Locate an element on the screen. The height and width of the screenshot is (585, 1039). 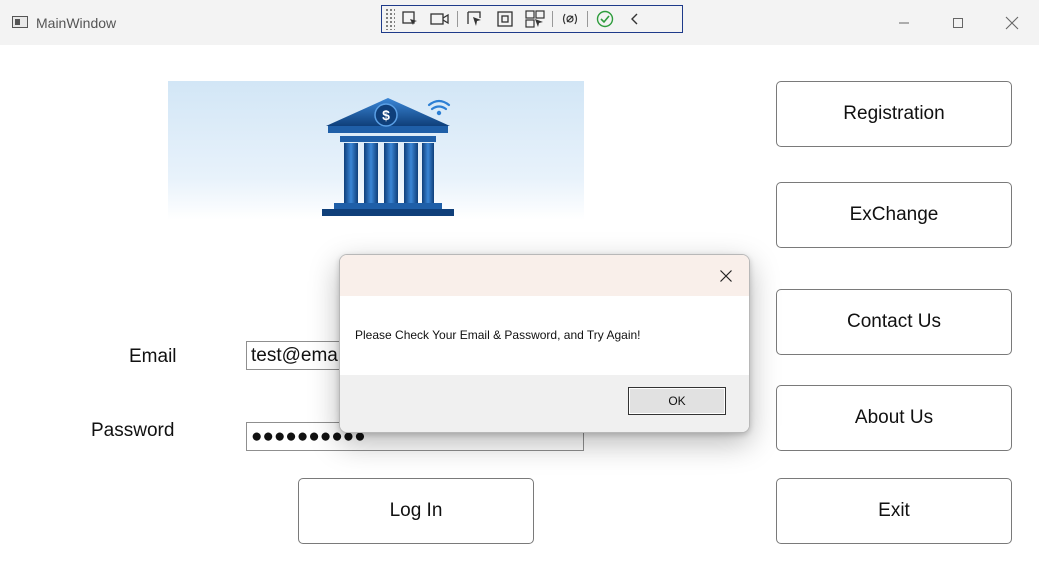
track-focus-icon is located at coordinates (535, 19).